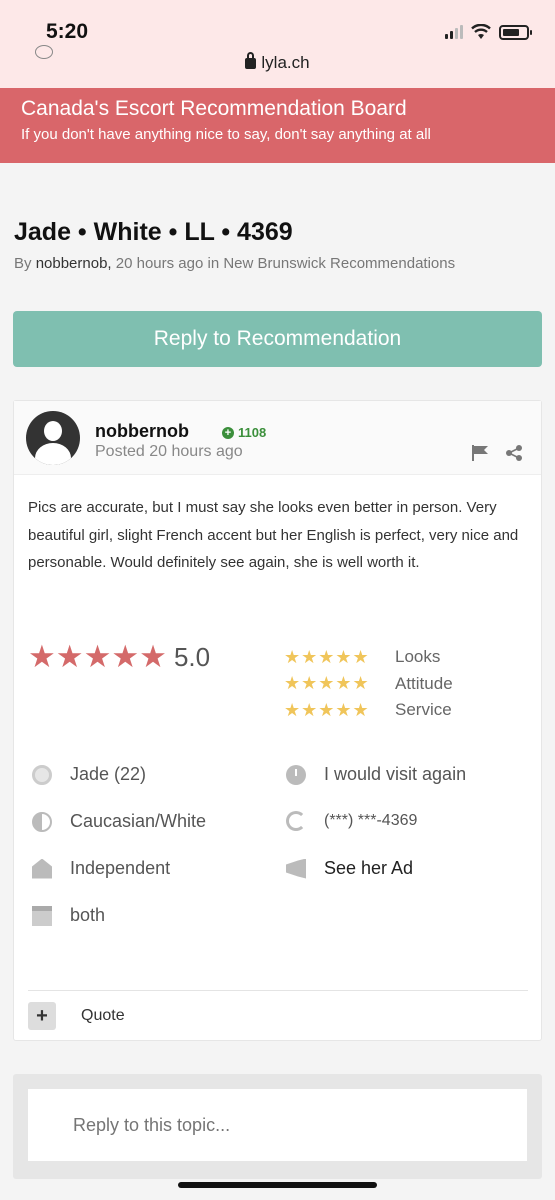 The image size is (555, 1200). Describe the element at coordinates (251, 60) in the screenshot. I see `lock-icon` at that location.